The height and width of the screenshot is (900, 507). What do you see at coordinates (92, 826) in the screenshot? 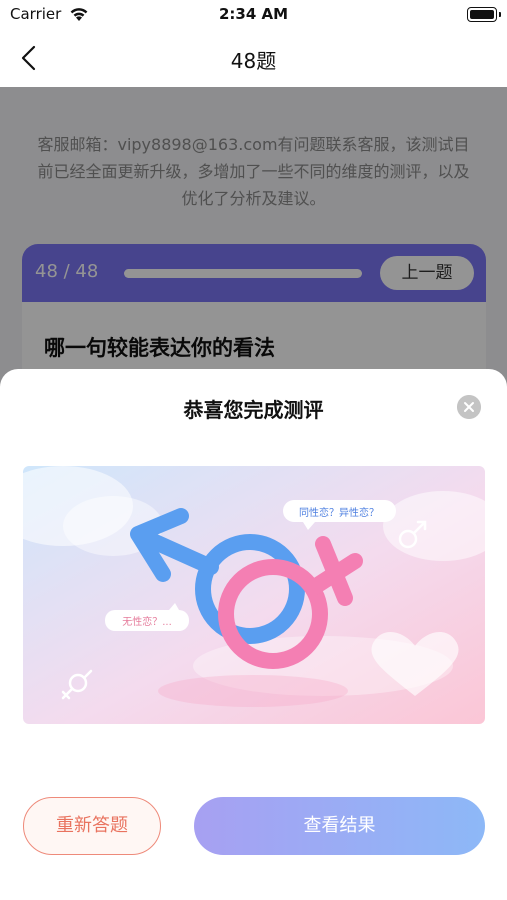
I see `retry-button: 重新答题` at bounding box center [92, 826].